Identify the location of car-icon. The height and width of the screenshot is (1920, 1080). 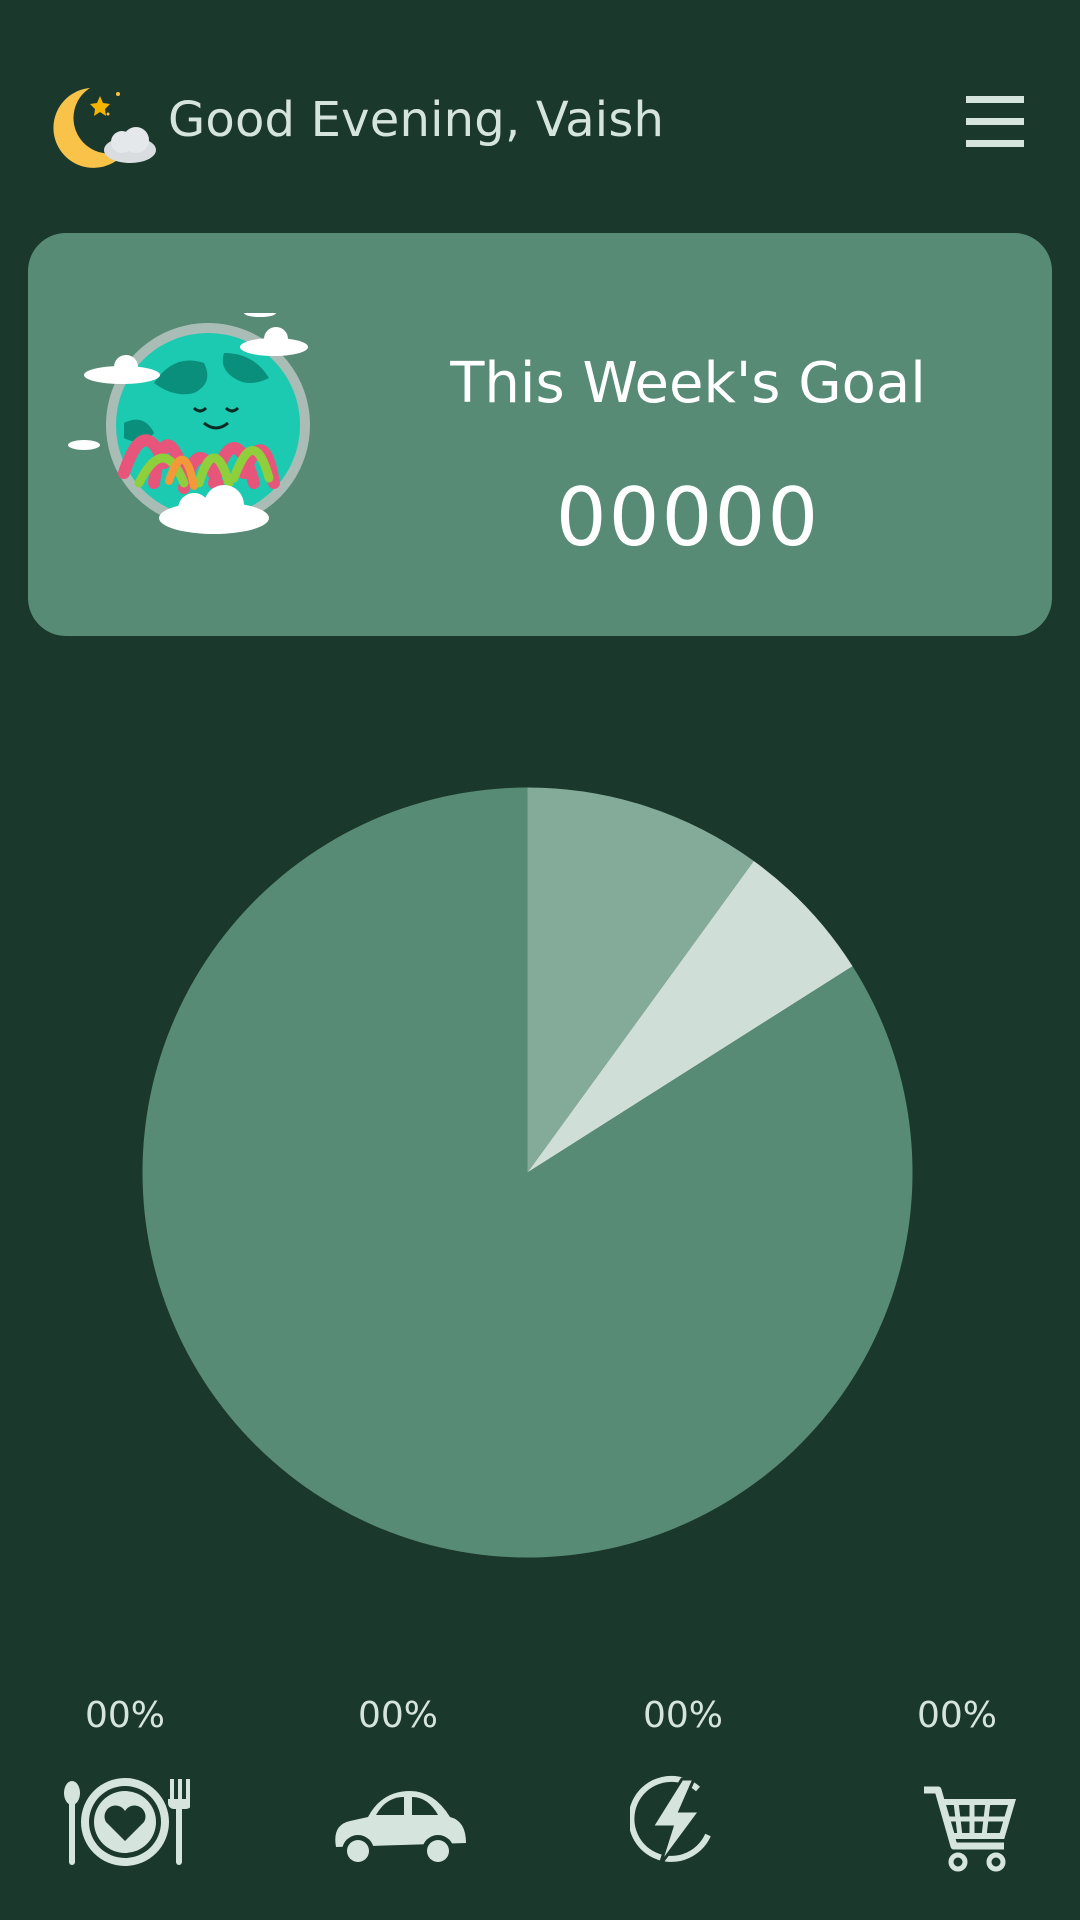
(398, 1830).